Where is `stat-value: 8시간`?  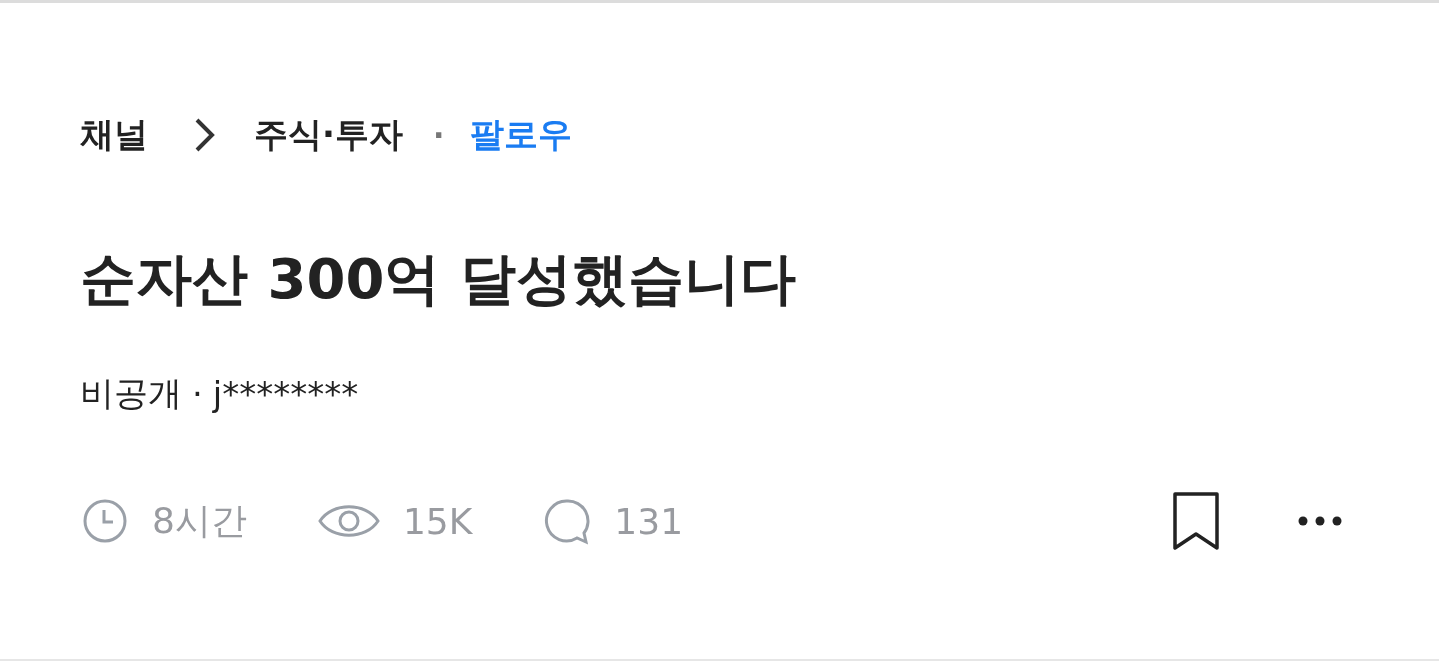 stat-value: 8시간 is located at coordinates (199, 520).